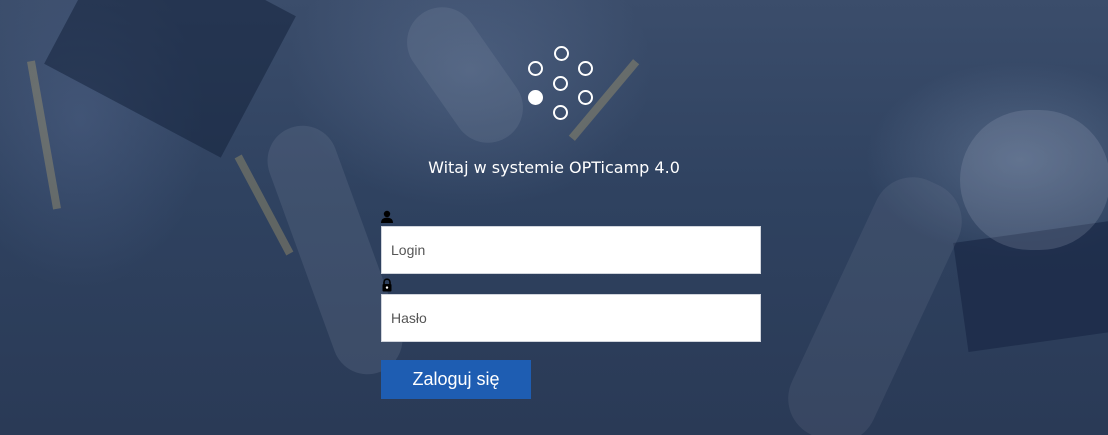 The image size is (1108, 435). Describe the element at coordinates (571, 250) in the screenshot. I see `login-input` at that location.